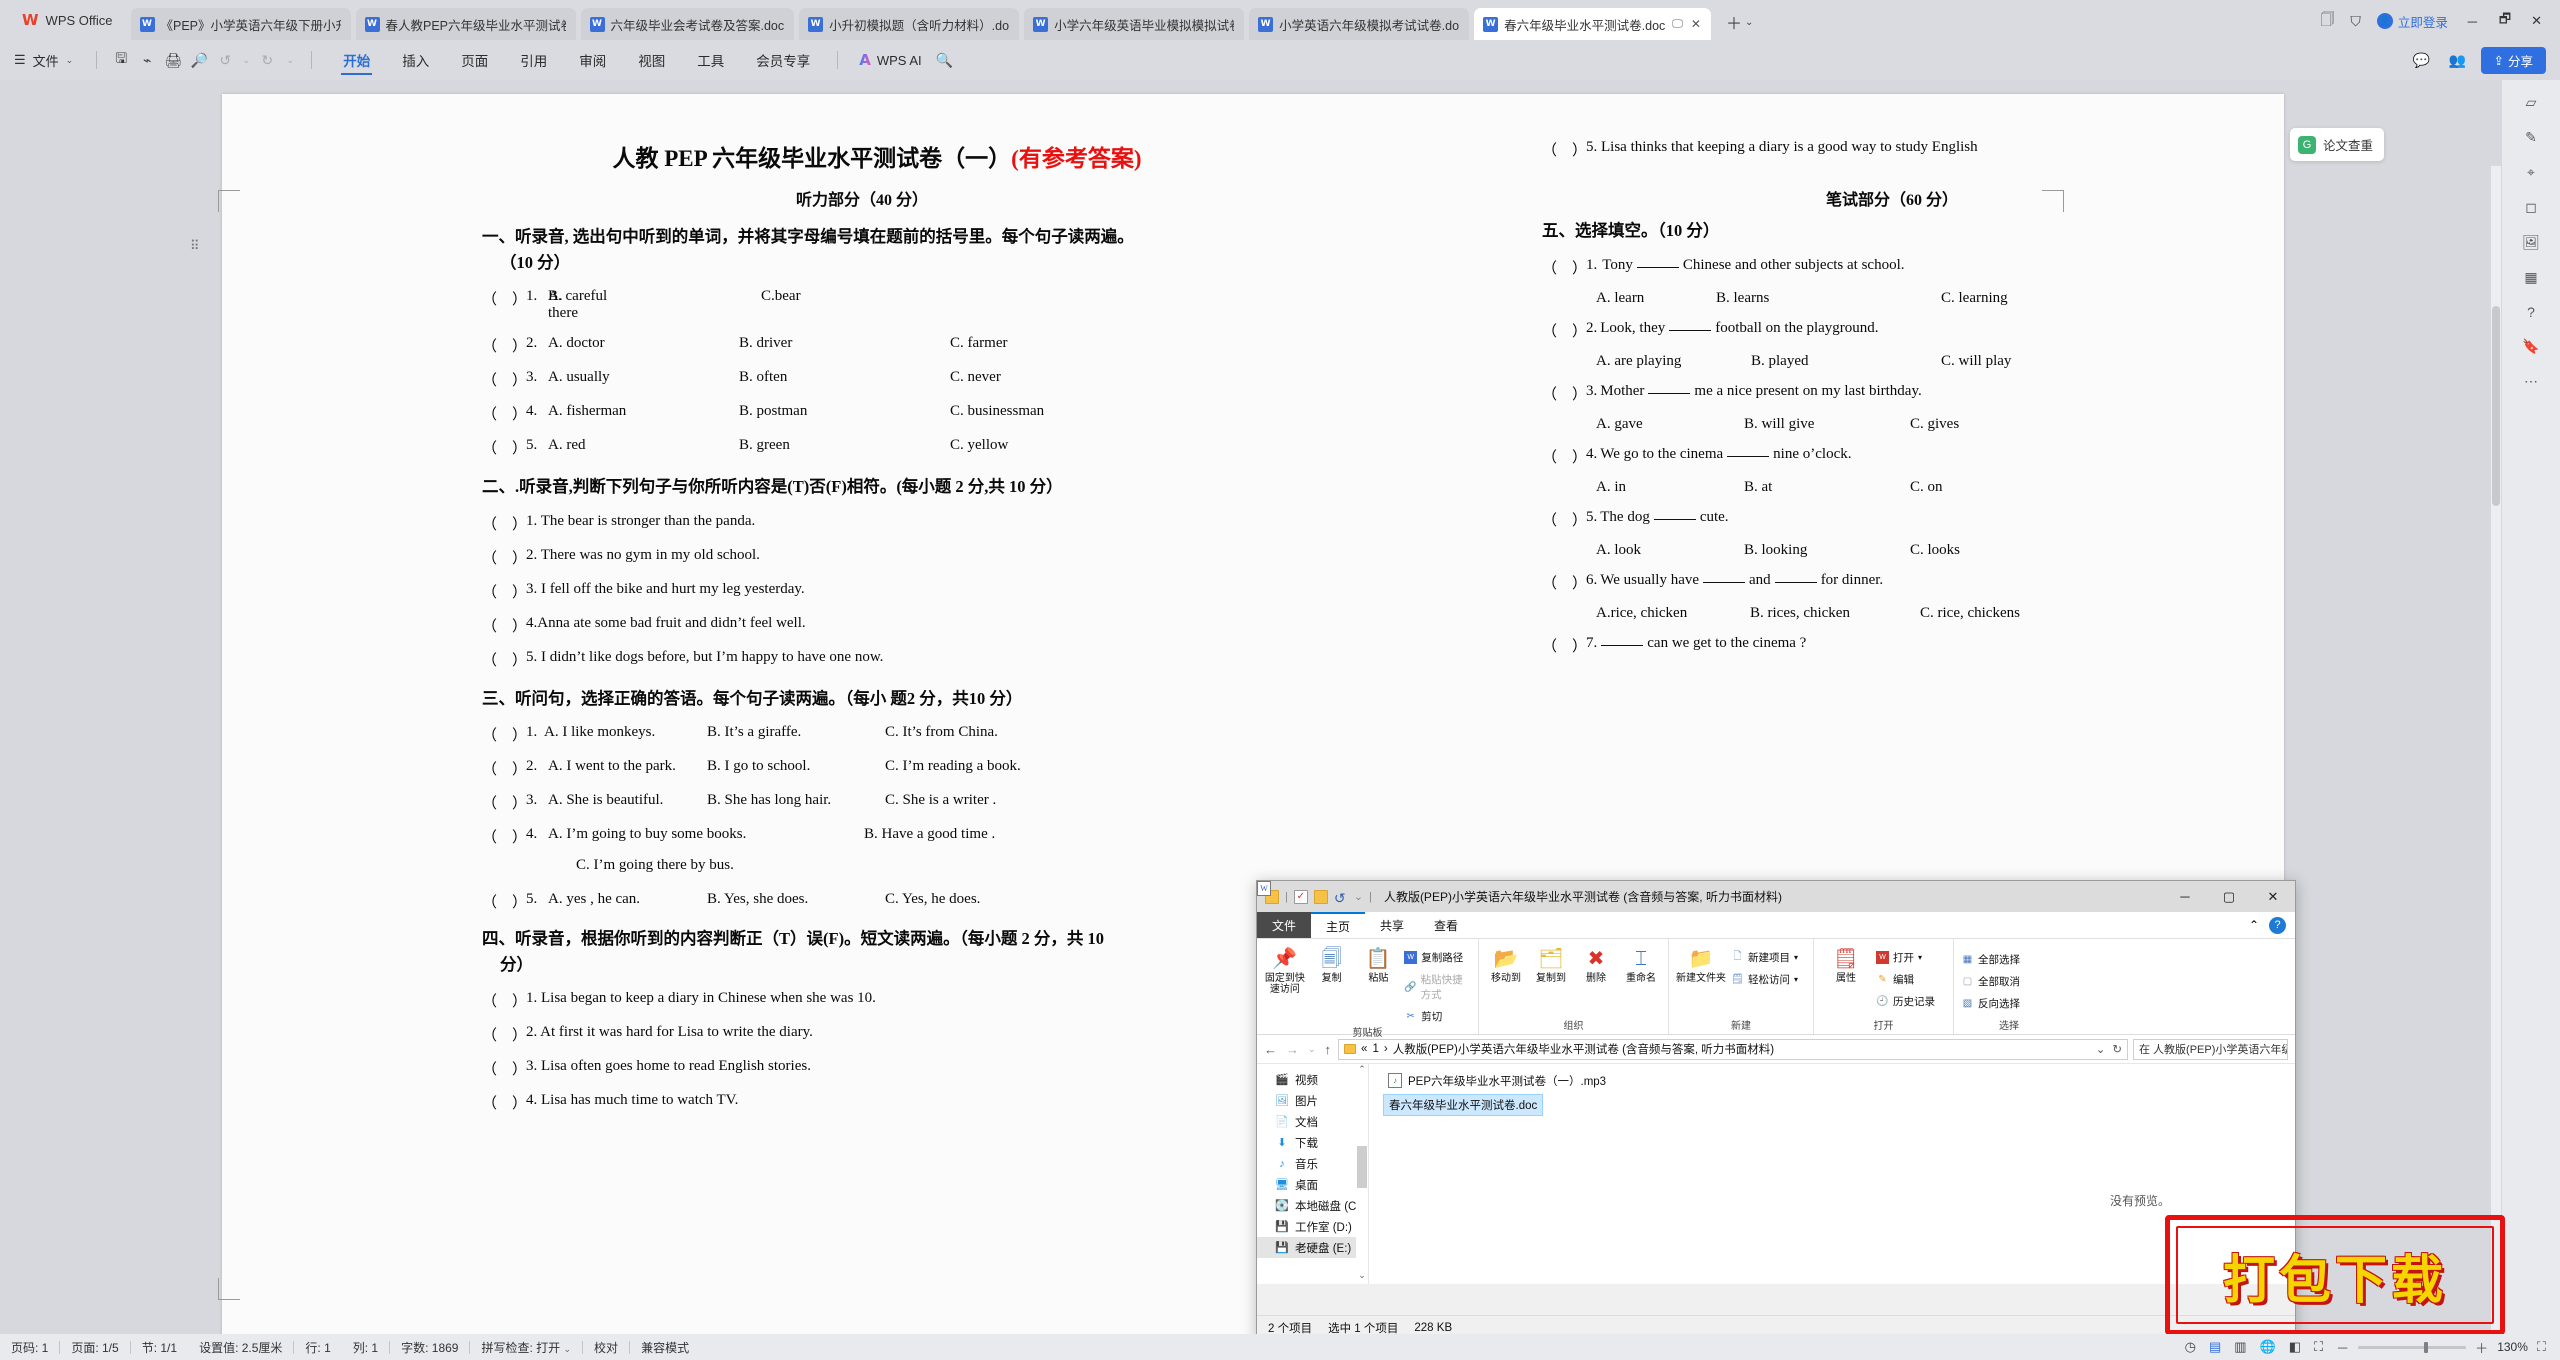 This screenshot has width=2560, height=1360. Describe the element at coordinates (1358, 896) in the screenshot. I see `chevron-down-icon: ⌄` at that location.